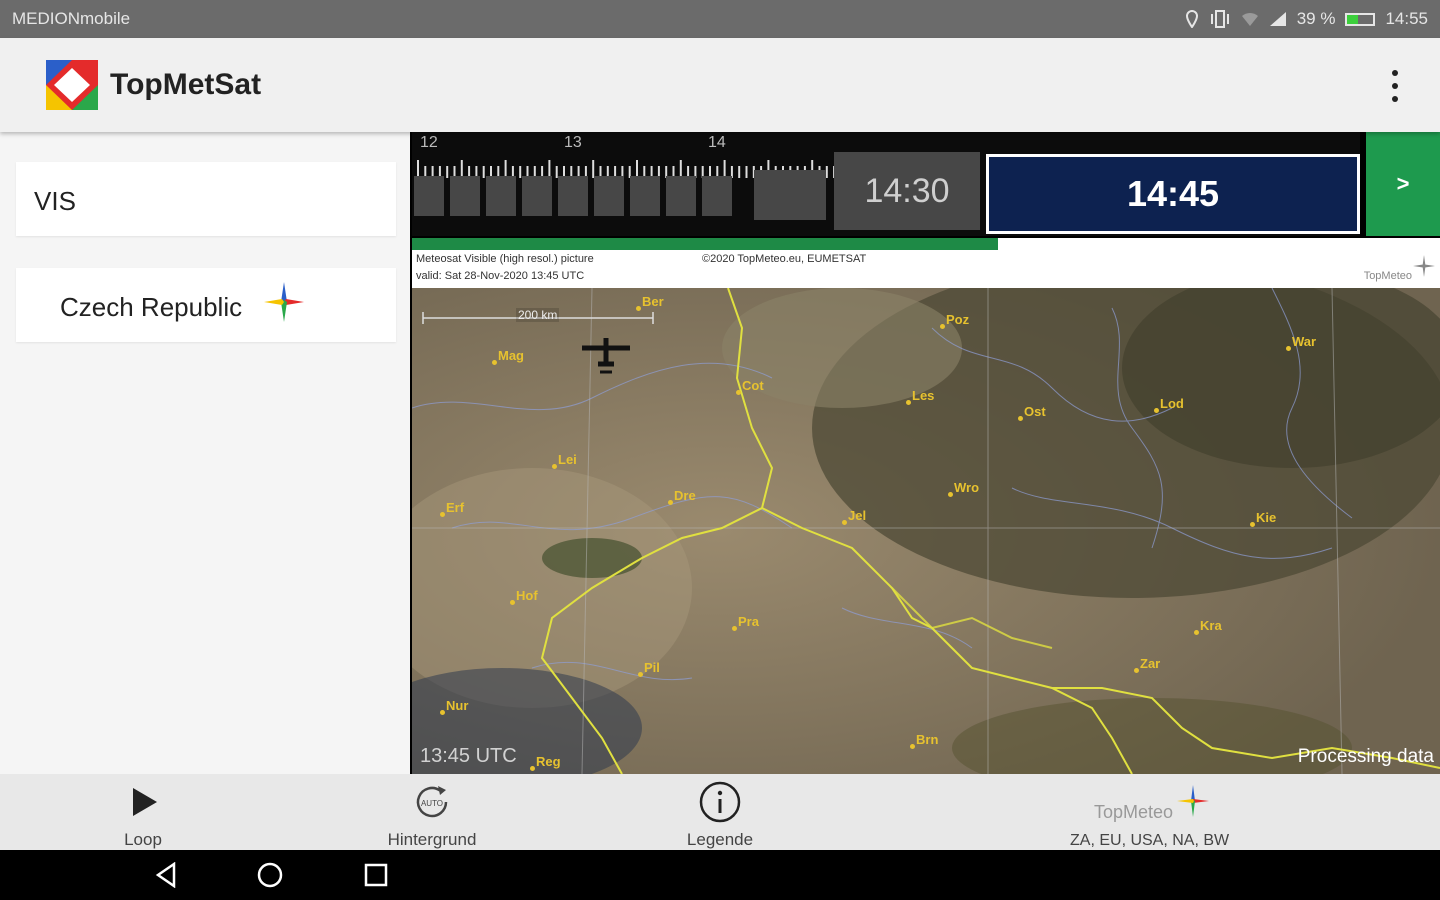 The image size is (1440, 900). I want to click on frame-current: 14:45, so click(1173, 194).